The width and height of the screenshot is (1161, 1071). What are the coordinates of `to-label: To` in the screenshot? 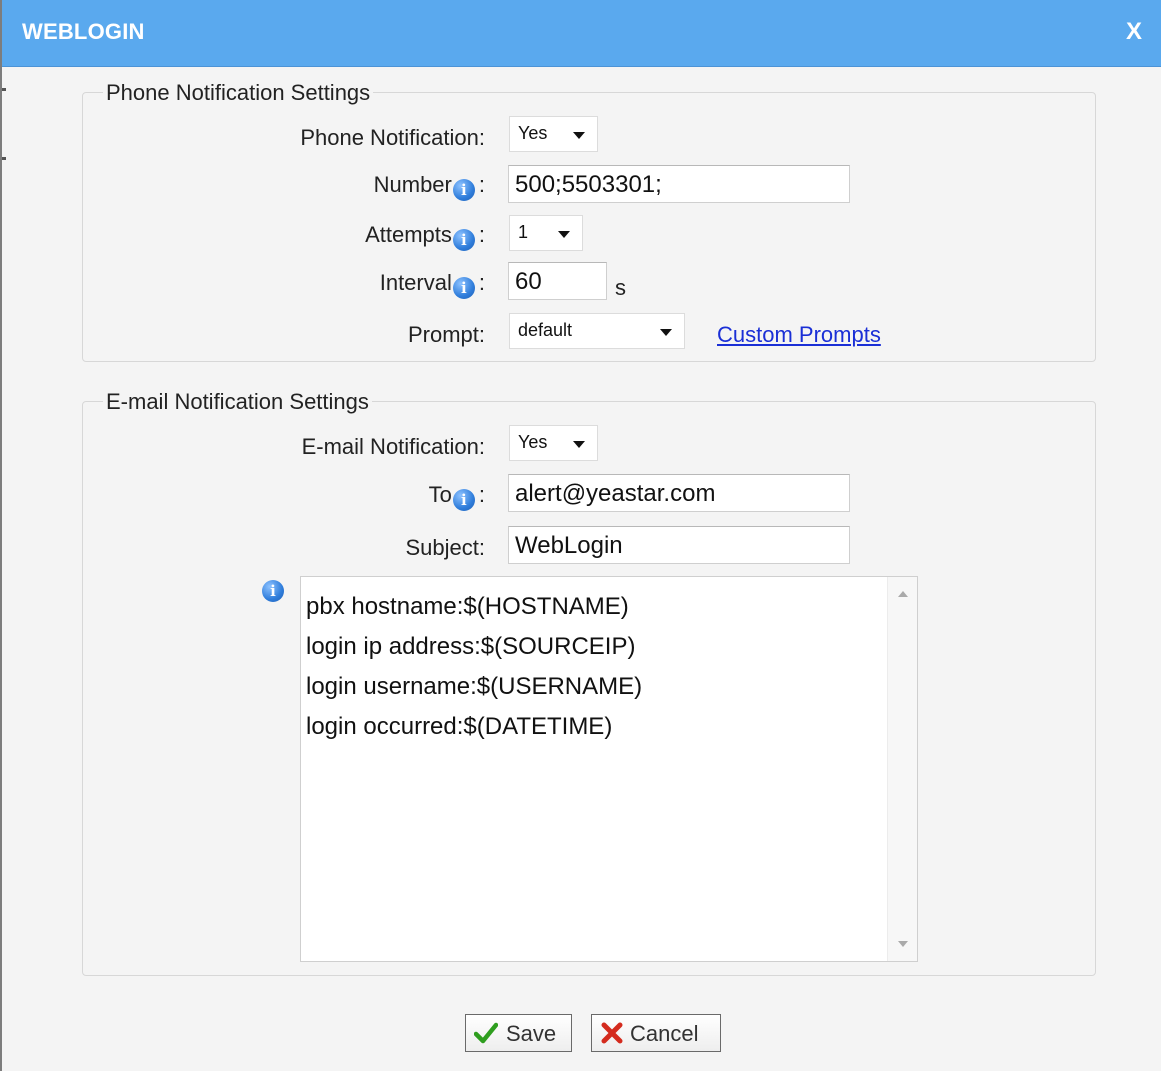 It's located at (440, 494).